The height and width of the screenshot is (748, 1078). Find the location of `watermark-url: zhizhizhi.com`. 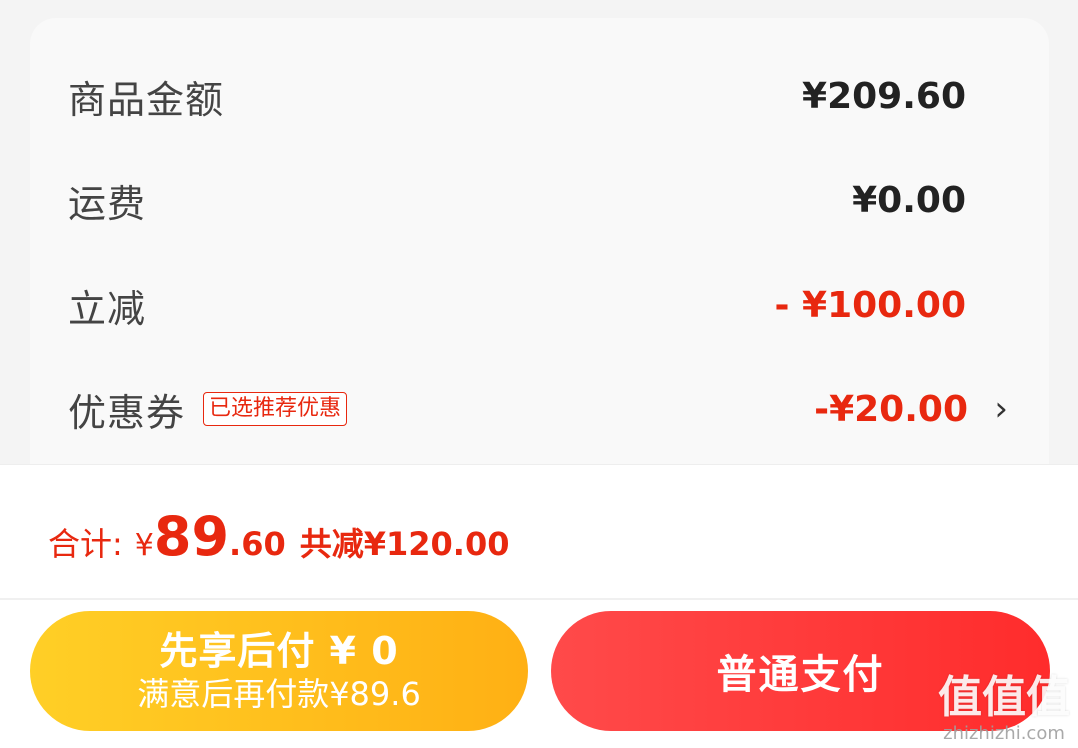

watermark-url: zhizhizhi.com is located at coordinates (1004, 733).